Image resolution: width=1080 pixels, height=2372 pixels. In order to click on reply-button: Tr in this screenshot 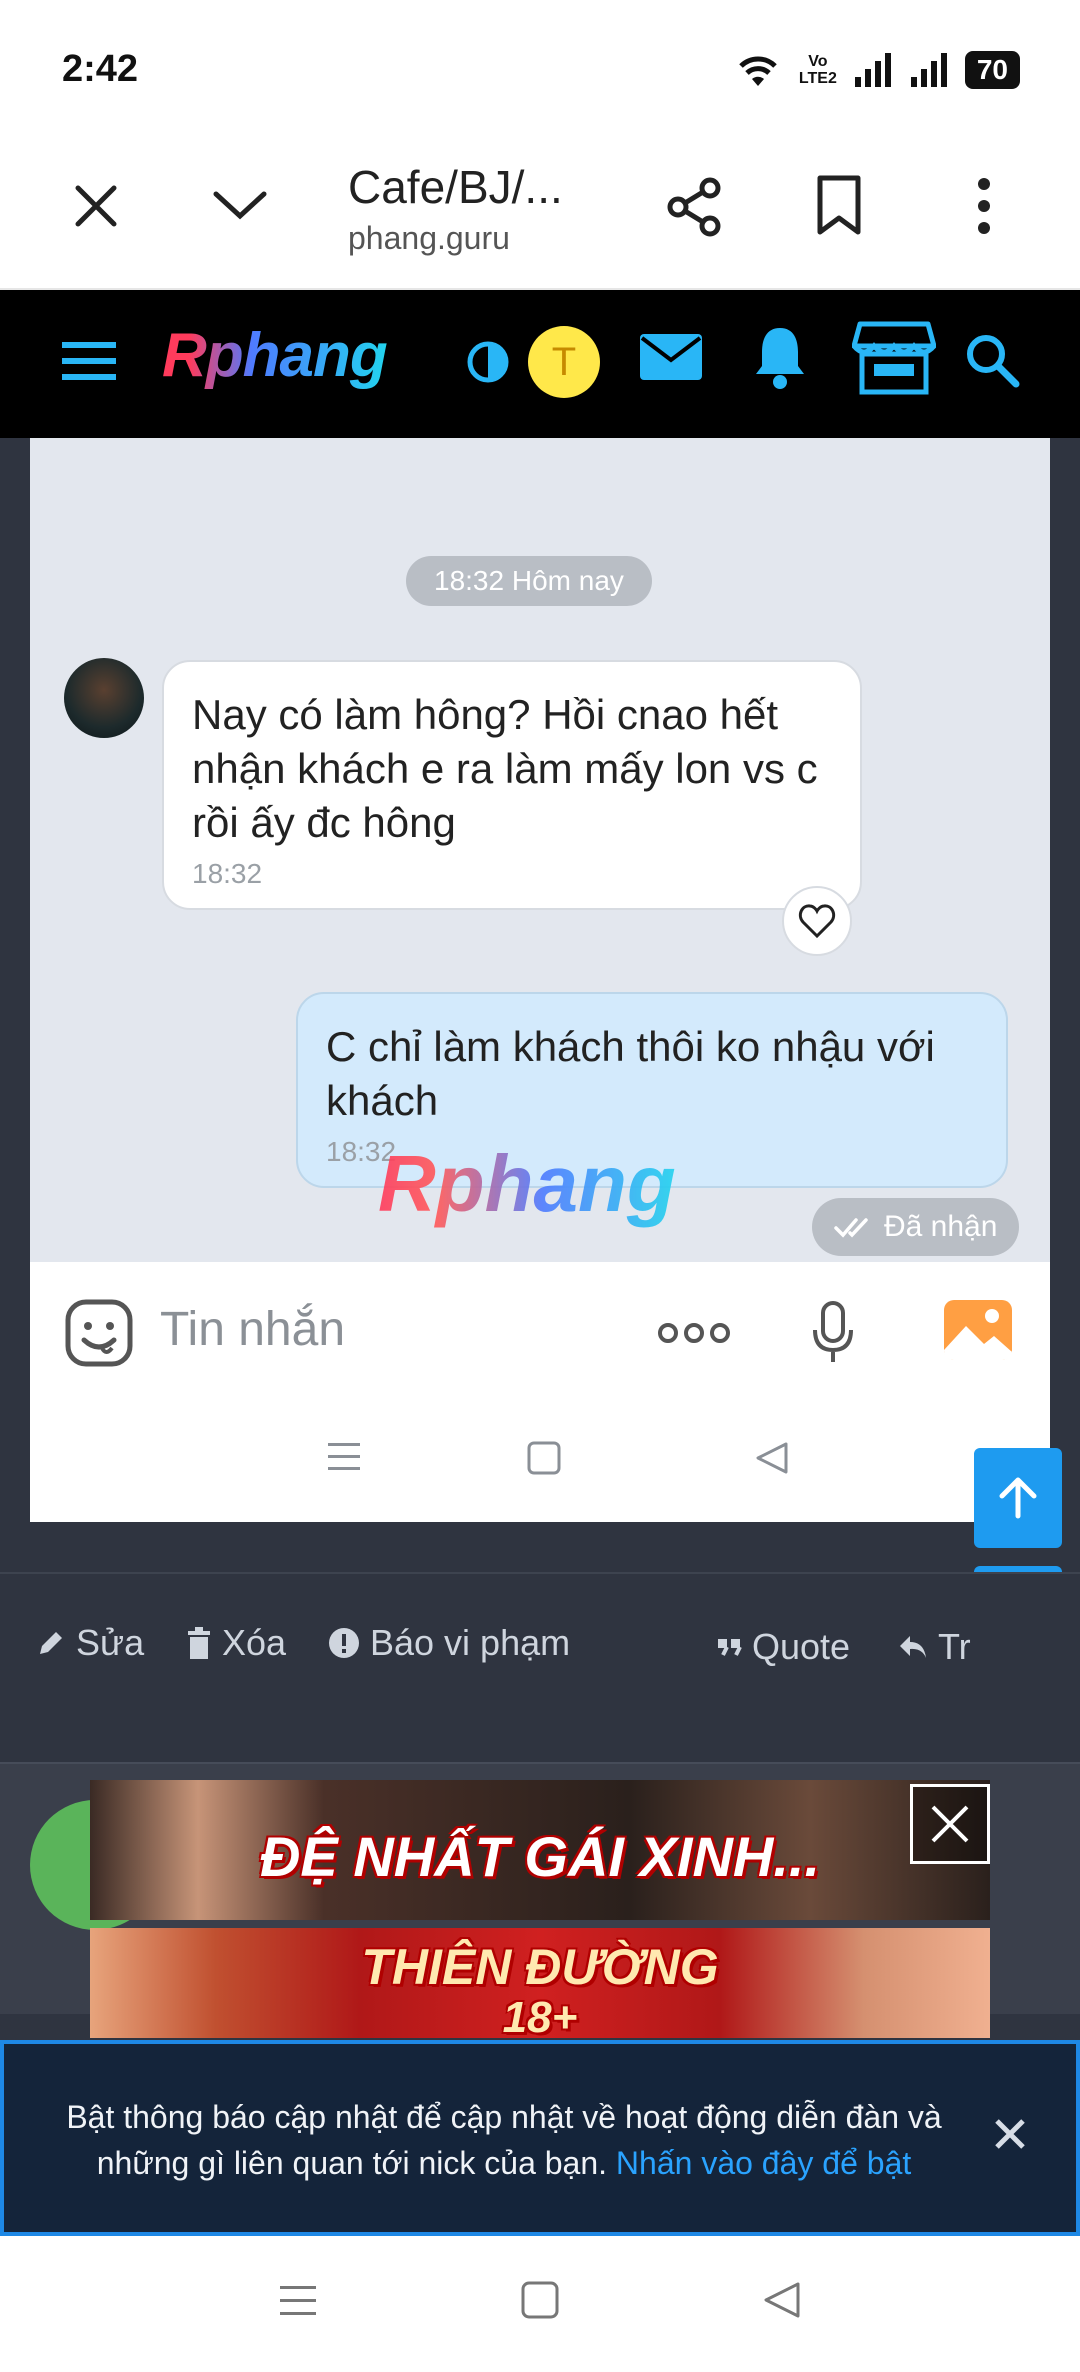, I will do `click(934, 1647)`.